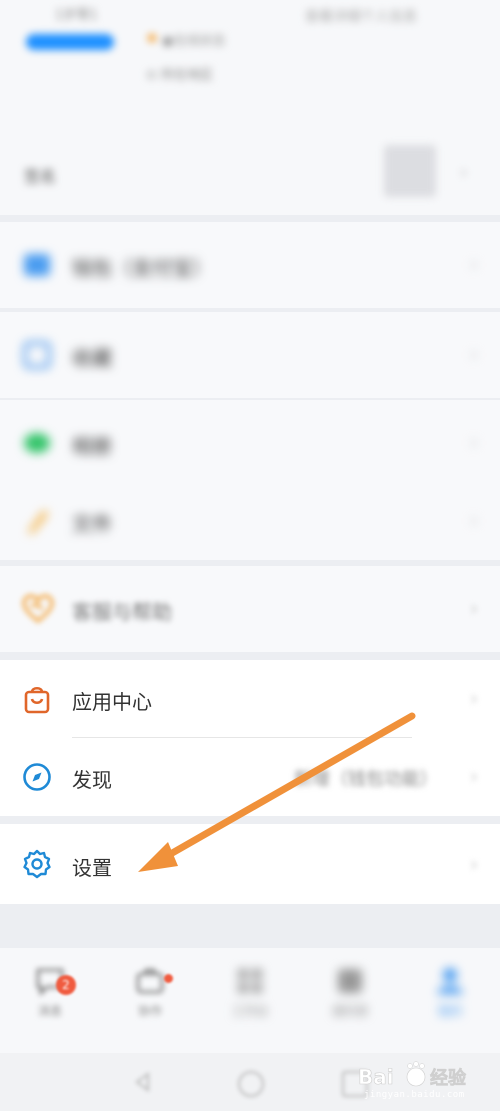 Image resolution: width=500 pixels, height=1111 pixels. I want to click on bottom-tab-bar: 消息 协作 工作台 通讯录 我的, so click(250, 1000).